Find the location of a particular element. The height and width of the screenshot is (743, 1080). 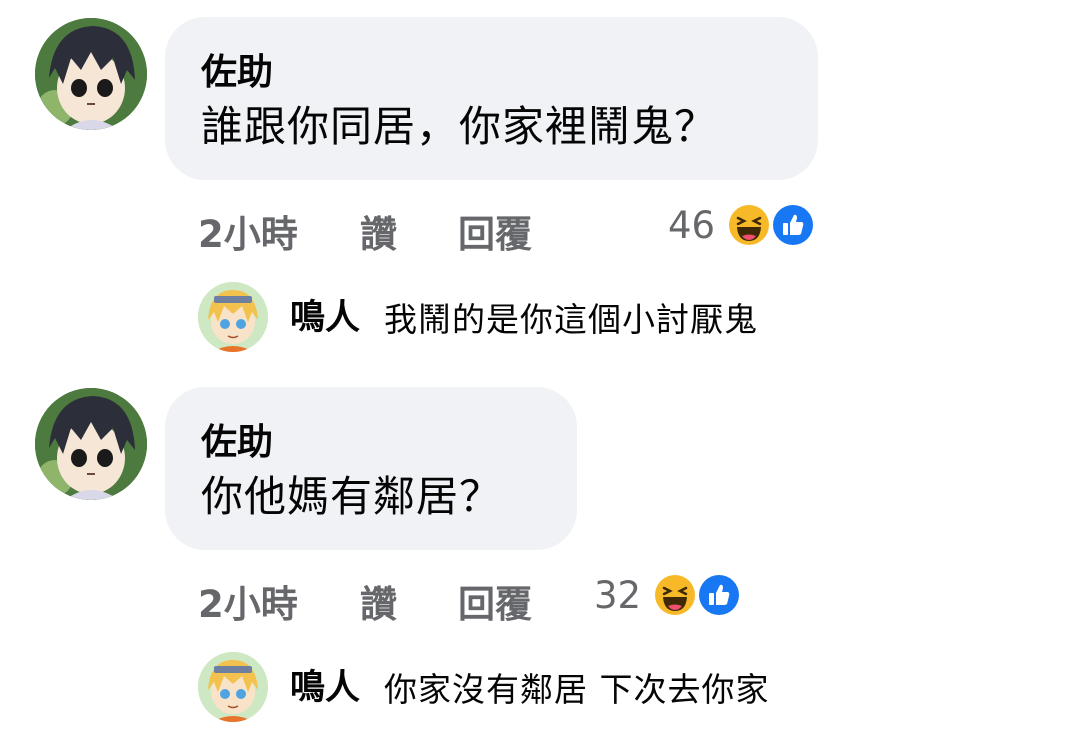

comment-actions: 2小時 讚 回覆 32 is located at coordinates (518, 596).